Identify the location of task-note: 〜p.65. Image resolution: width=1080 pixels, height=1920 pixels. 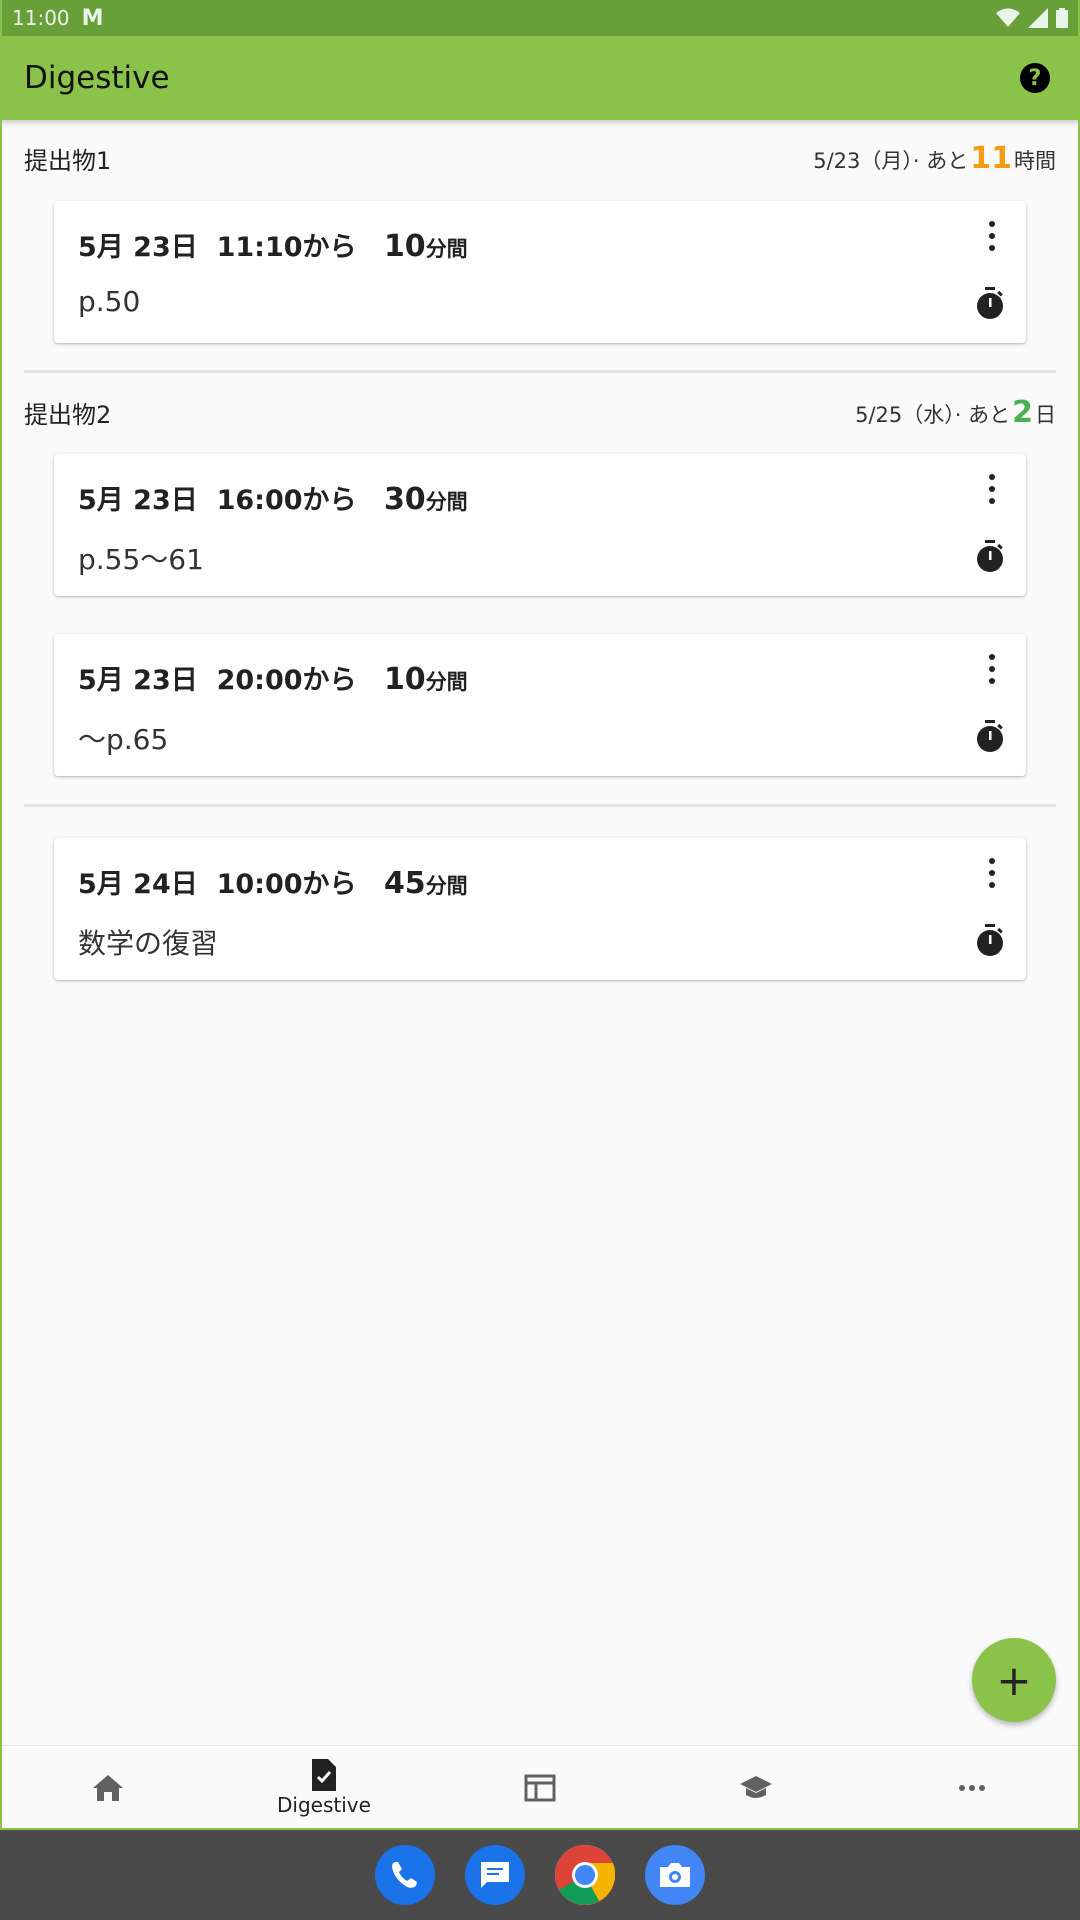
(123, 739).